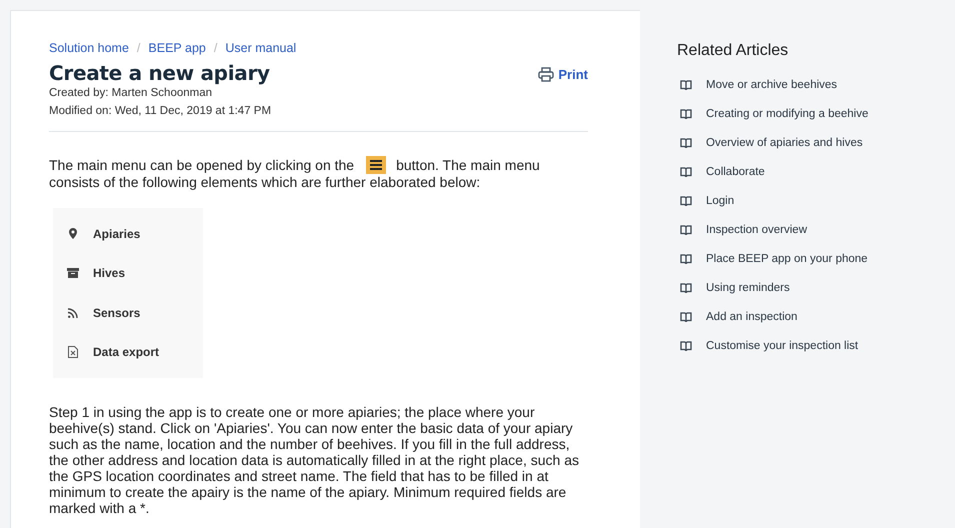  What do you see at coordinates (787, 258) in the screenshot?
I see `related-article-link: Place BEEP app on your phone` at bounding box center [787, 258].